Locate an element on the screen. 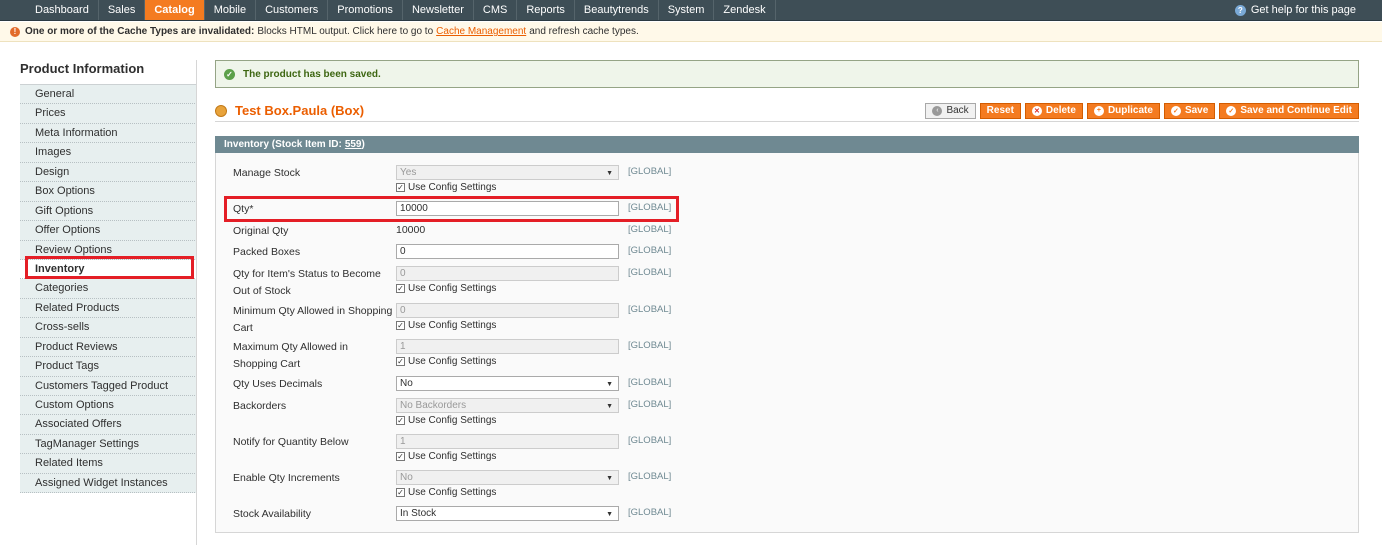 The height and width of the screenshot is (545, 1382). nav-item-reports: Reports is located at coordinates (546, 10).